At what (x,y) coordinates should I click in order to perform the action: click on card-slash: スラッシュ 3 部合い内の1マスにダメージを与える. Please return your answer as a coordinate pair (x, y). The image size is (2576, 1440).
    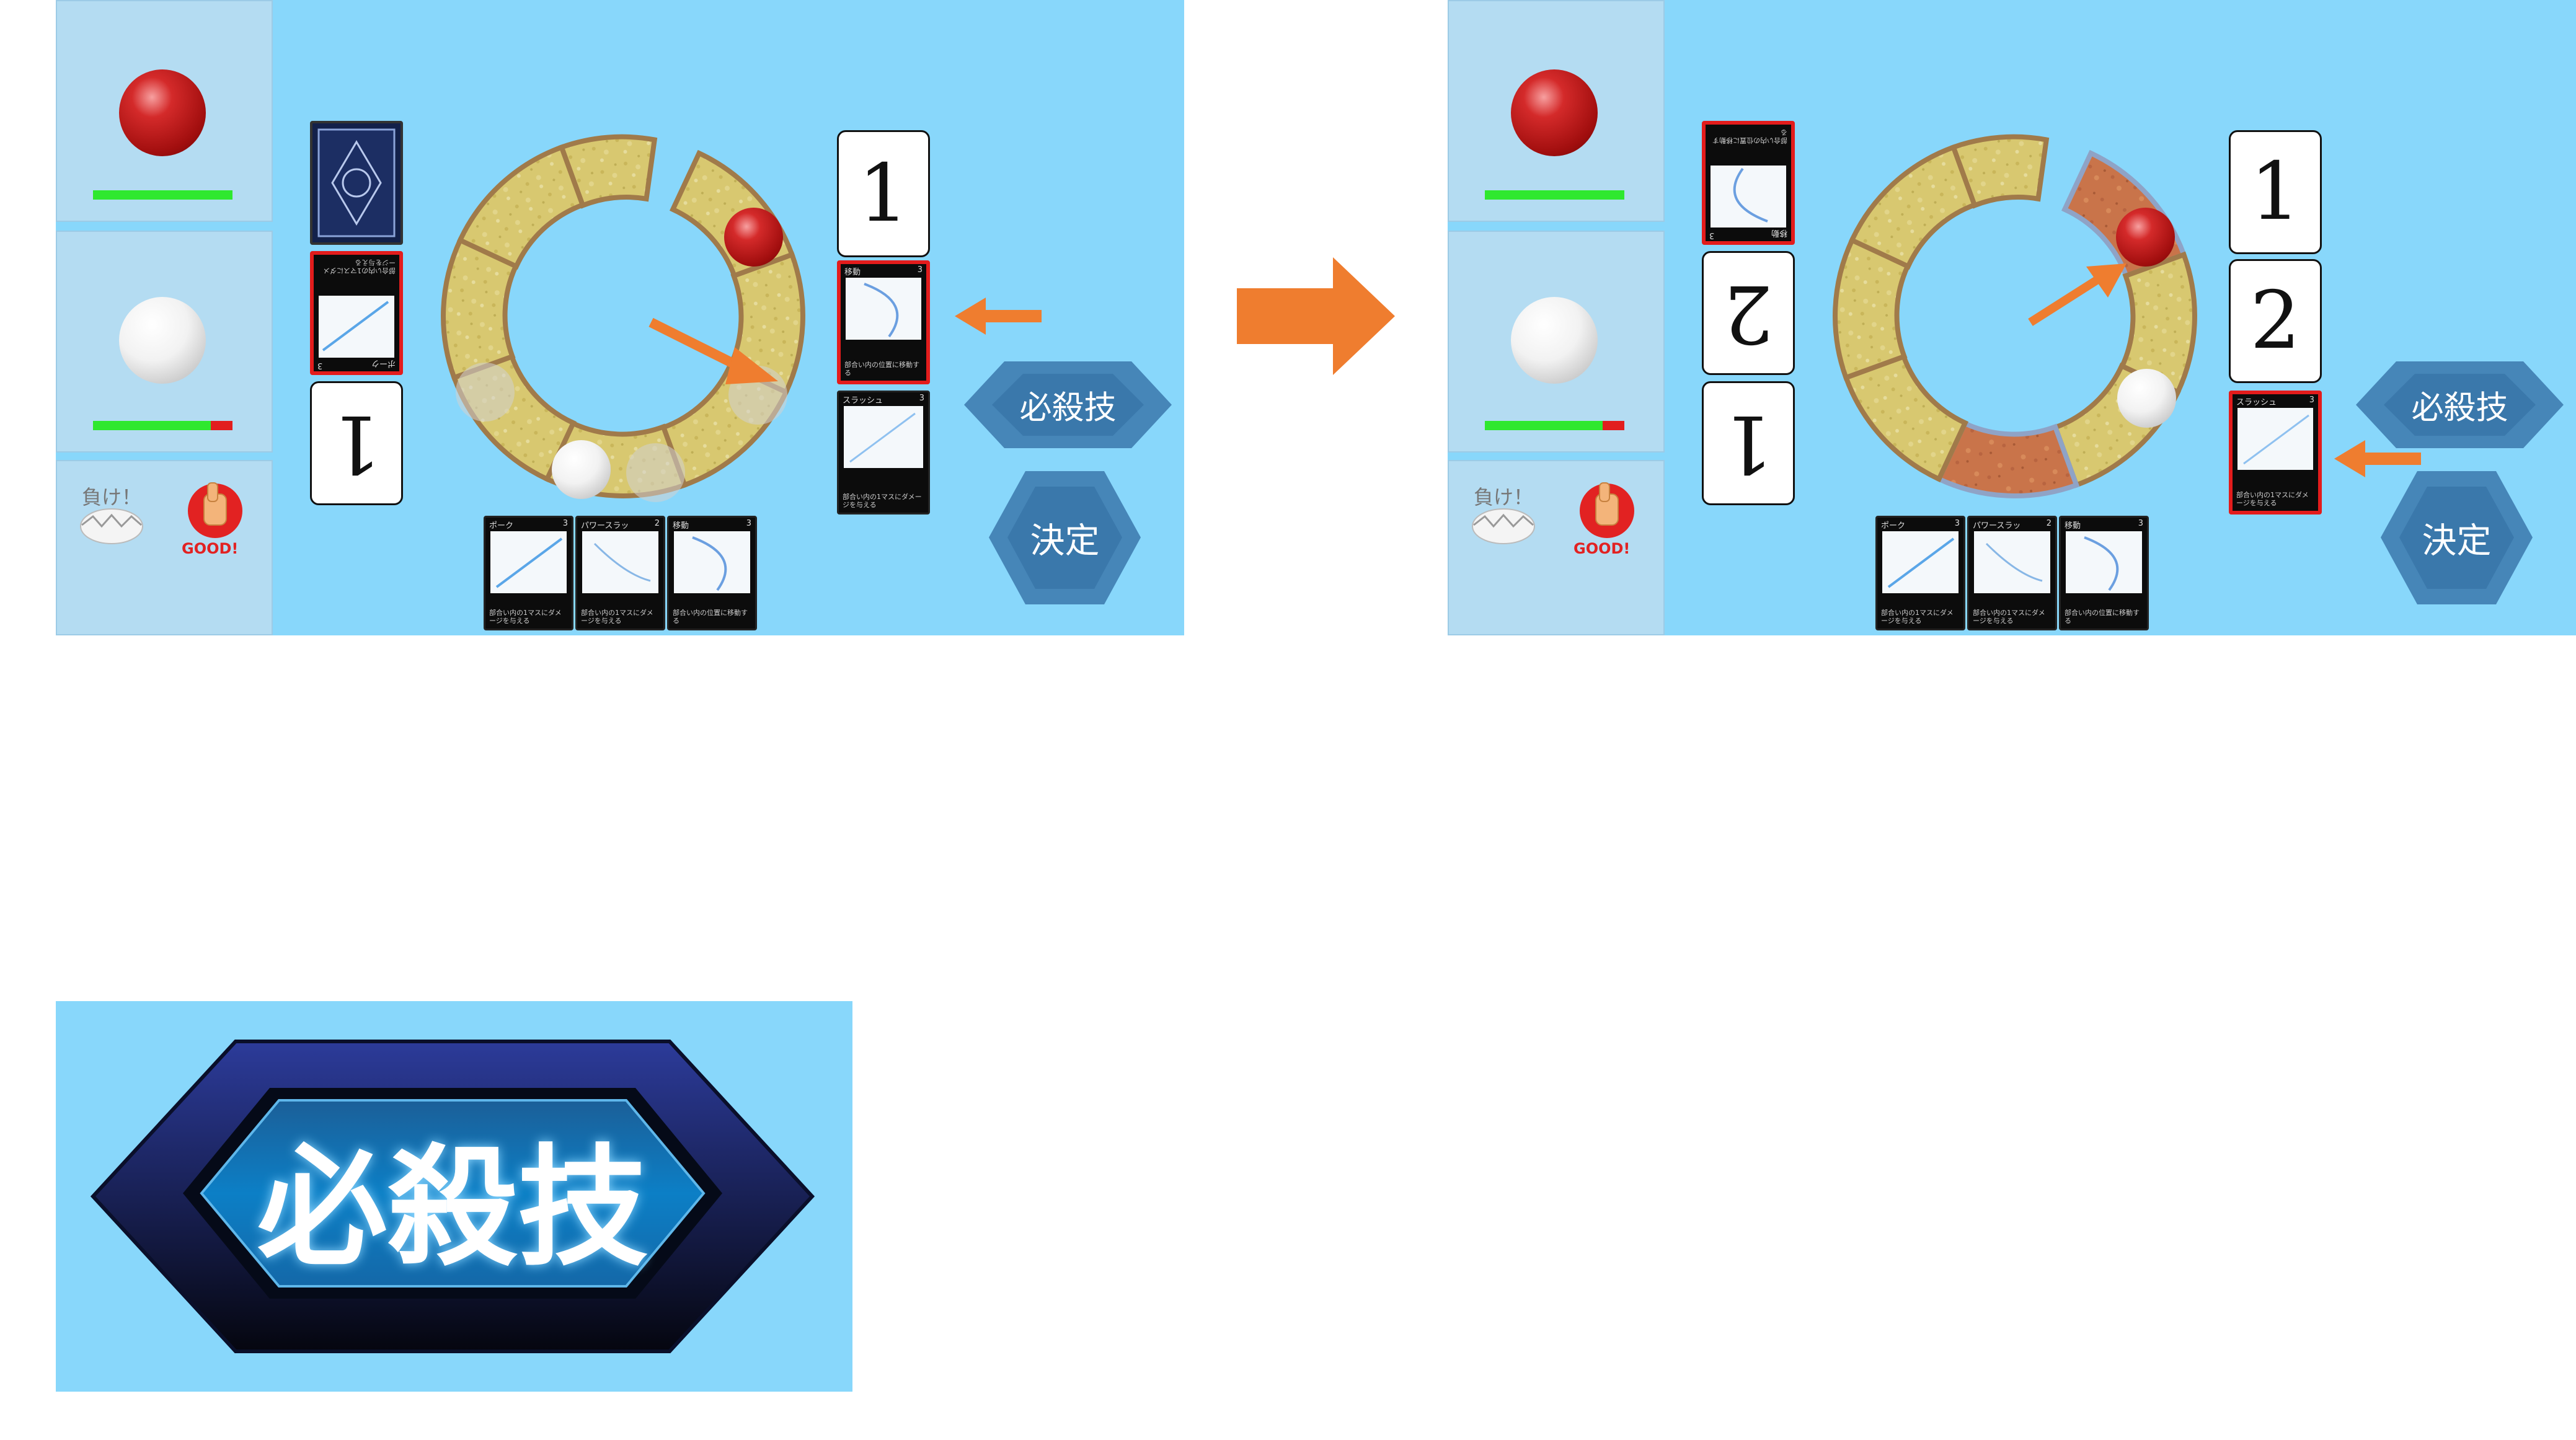
    Looking at the image, I should click on (884, 453).